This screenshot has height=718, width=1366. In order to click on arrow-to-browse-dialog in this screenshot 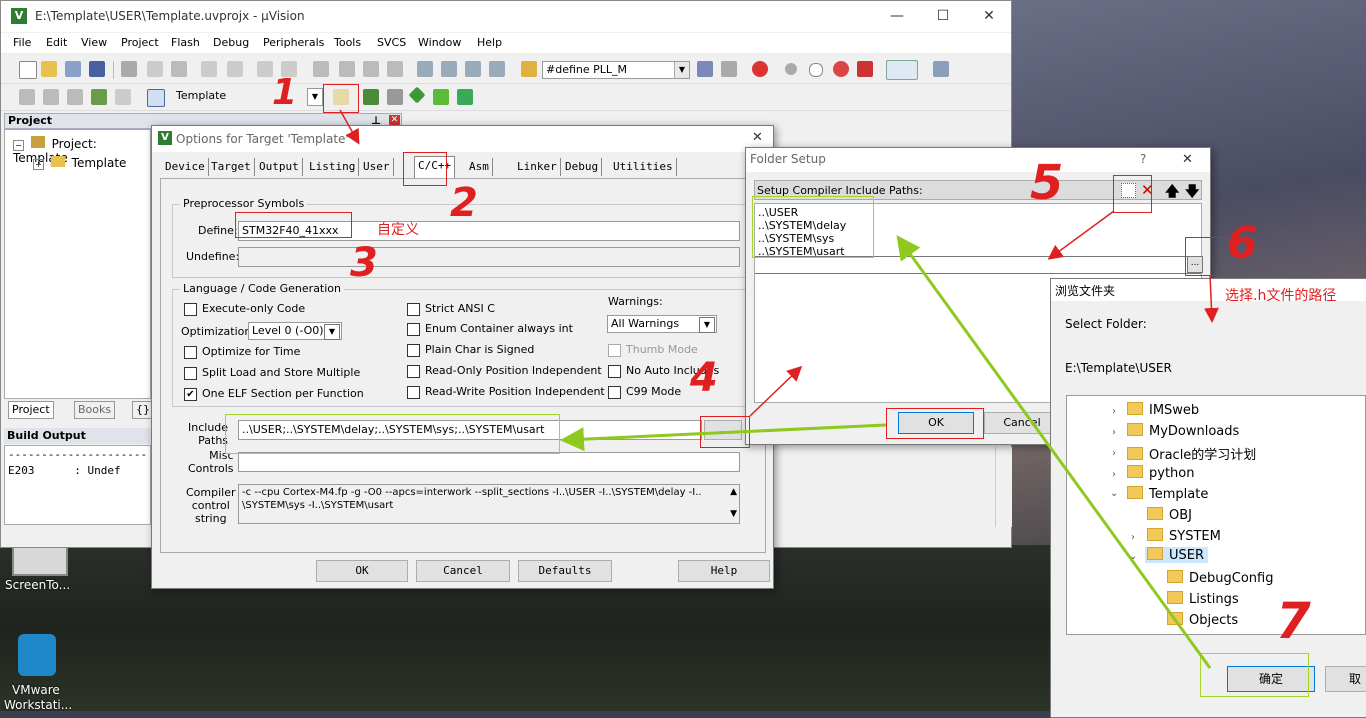, I will do `click(1211, 298)`.